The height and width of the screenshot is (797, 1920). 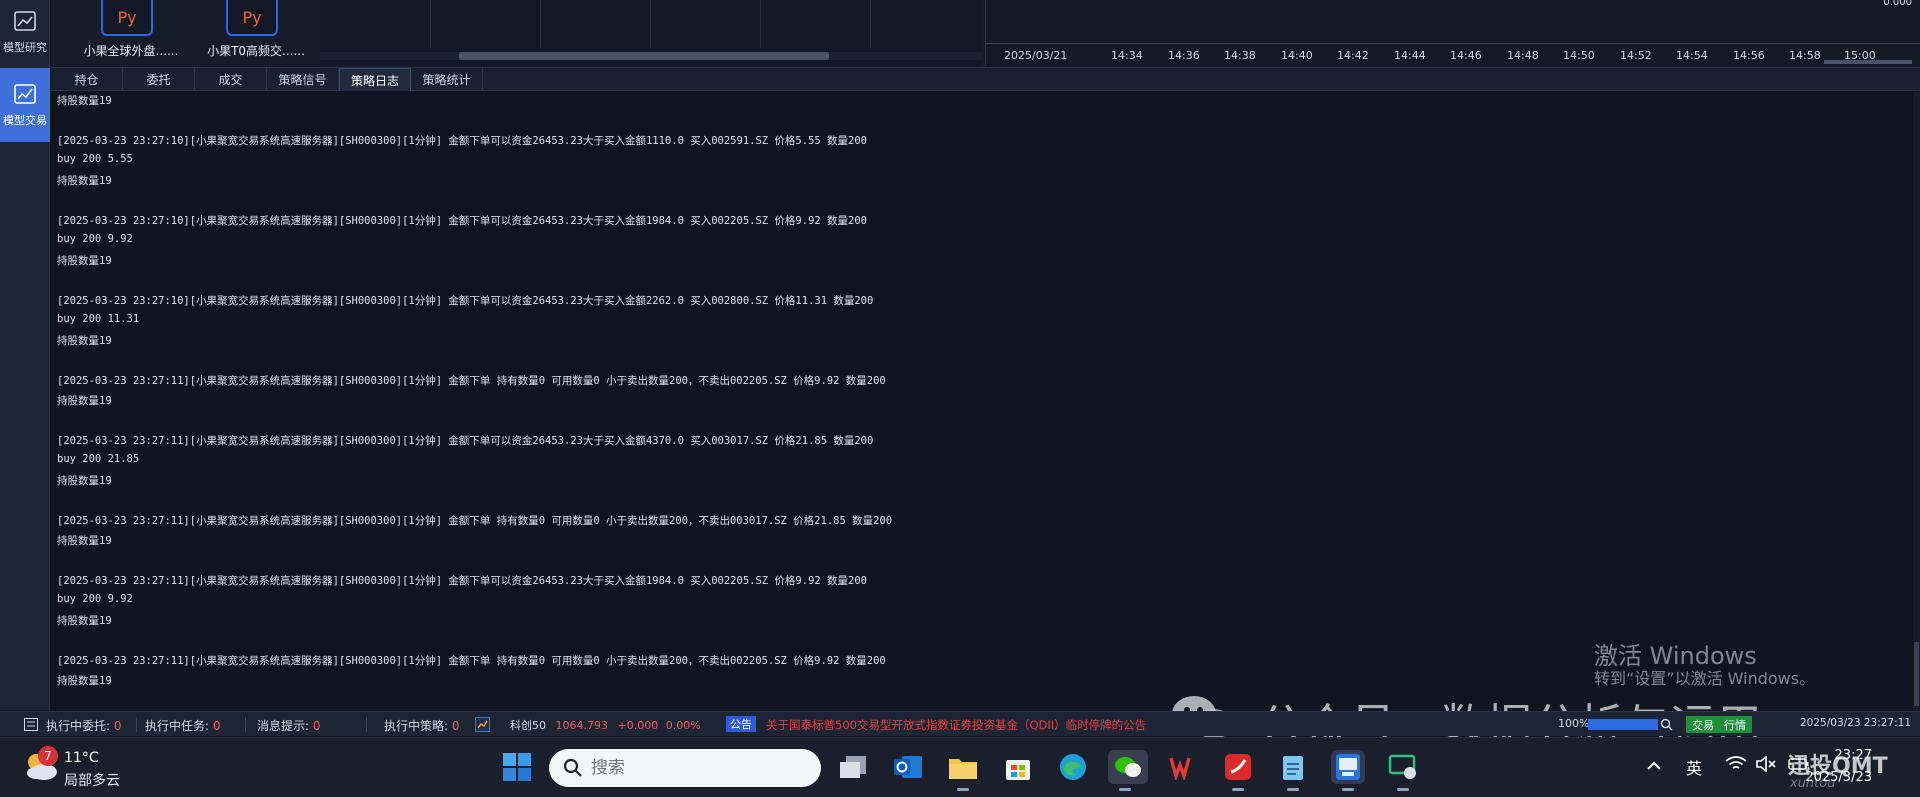 I want to click on trend-chart-icon, so click(x=25, y=93).